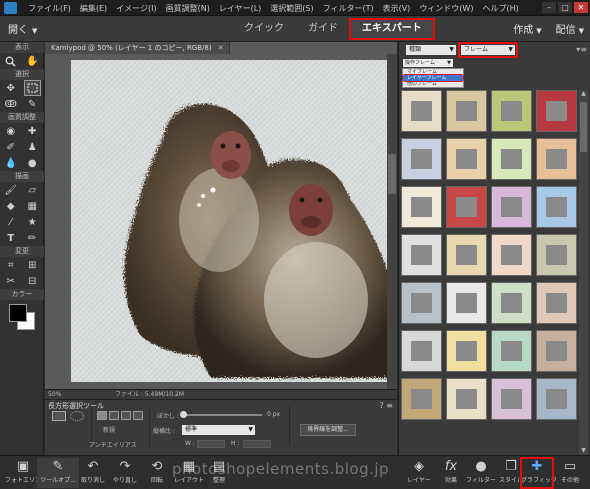 The image size is (590, 489). I want to click on straighten-tool-icon: ⊟, so click(32, 281).